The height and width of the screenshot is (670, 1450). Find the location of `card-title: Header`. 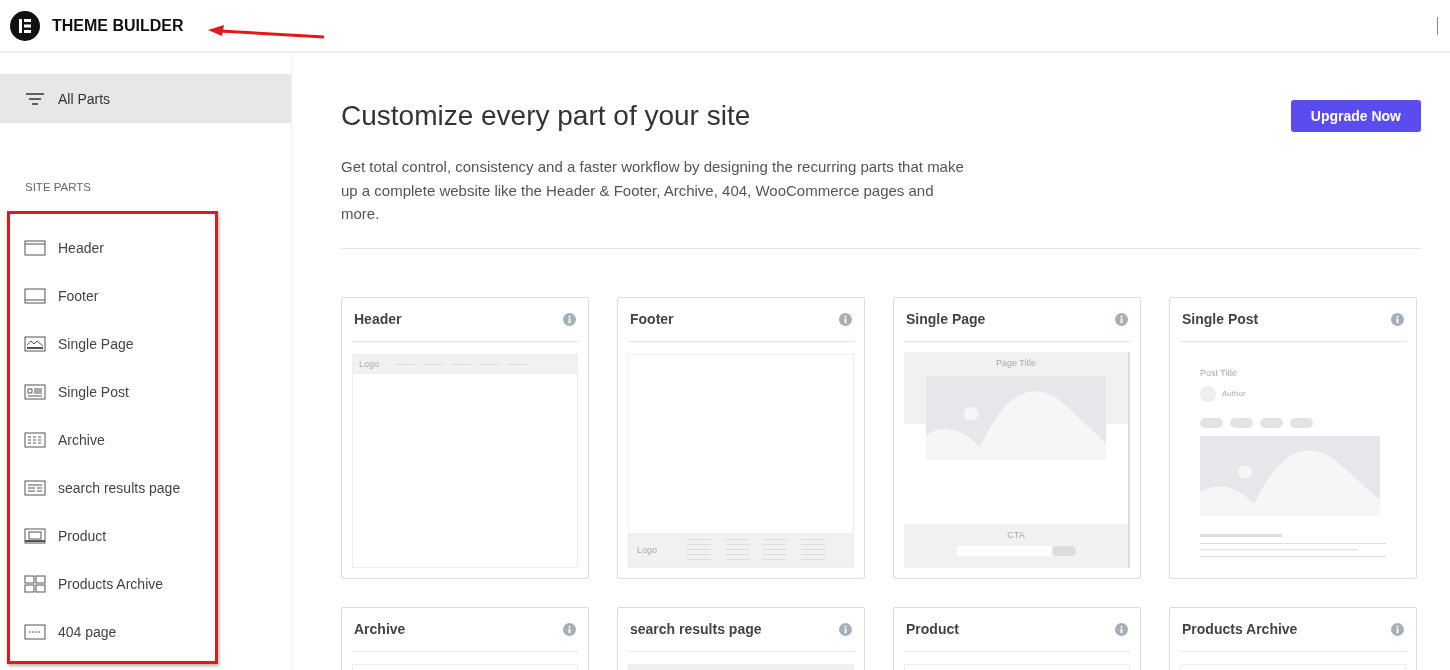

card-title: Header is located at coordinates (378, 319).